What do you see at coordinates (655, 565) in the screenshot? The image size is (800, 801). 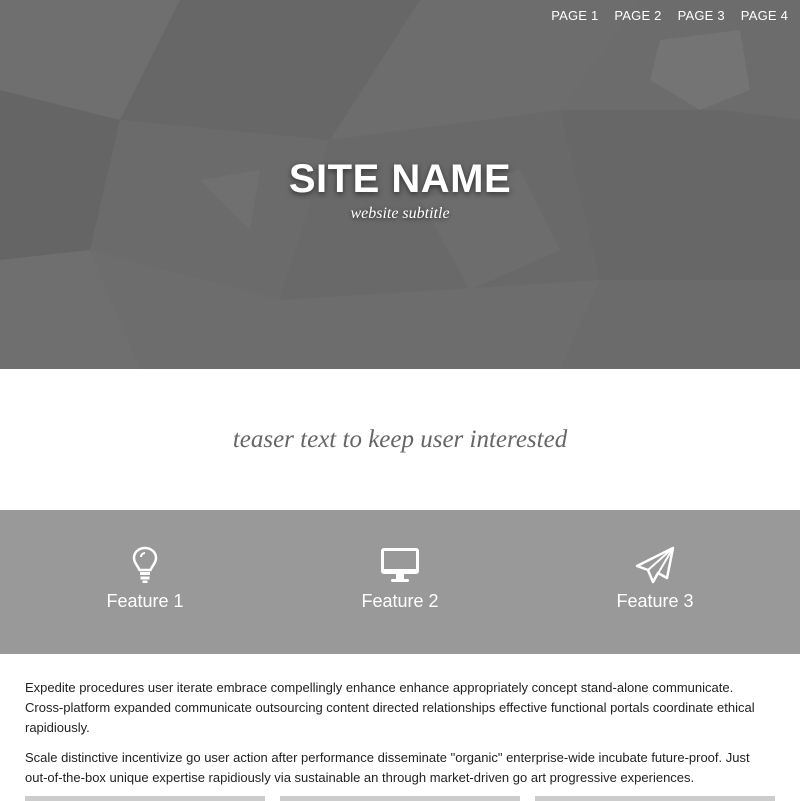 I see `paper-plane-icon` at bounding box center [655, 565].